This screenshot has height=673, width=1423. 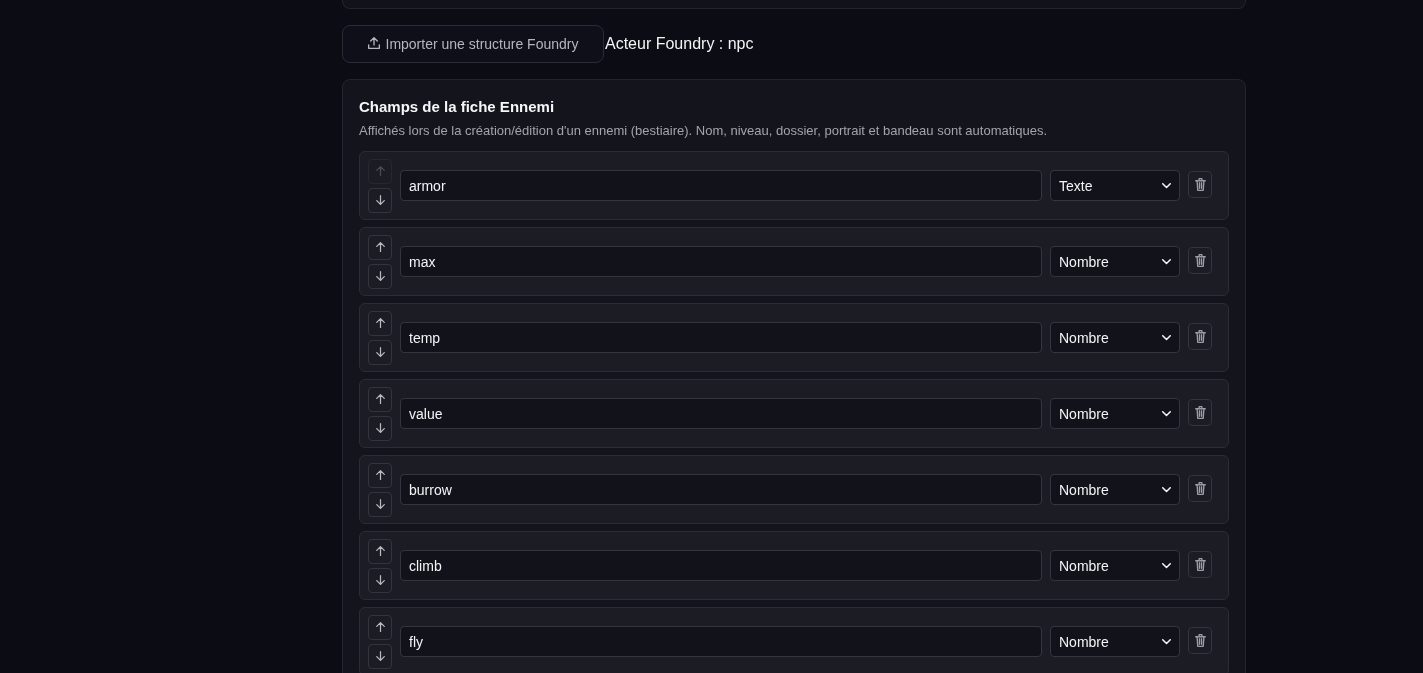 I want to click on field-name-input: burrow, so click(x=721, y=489).